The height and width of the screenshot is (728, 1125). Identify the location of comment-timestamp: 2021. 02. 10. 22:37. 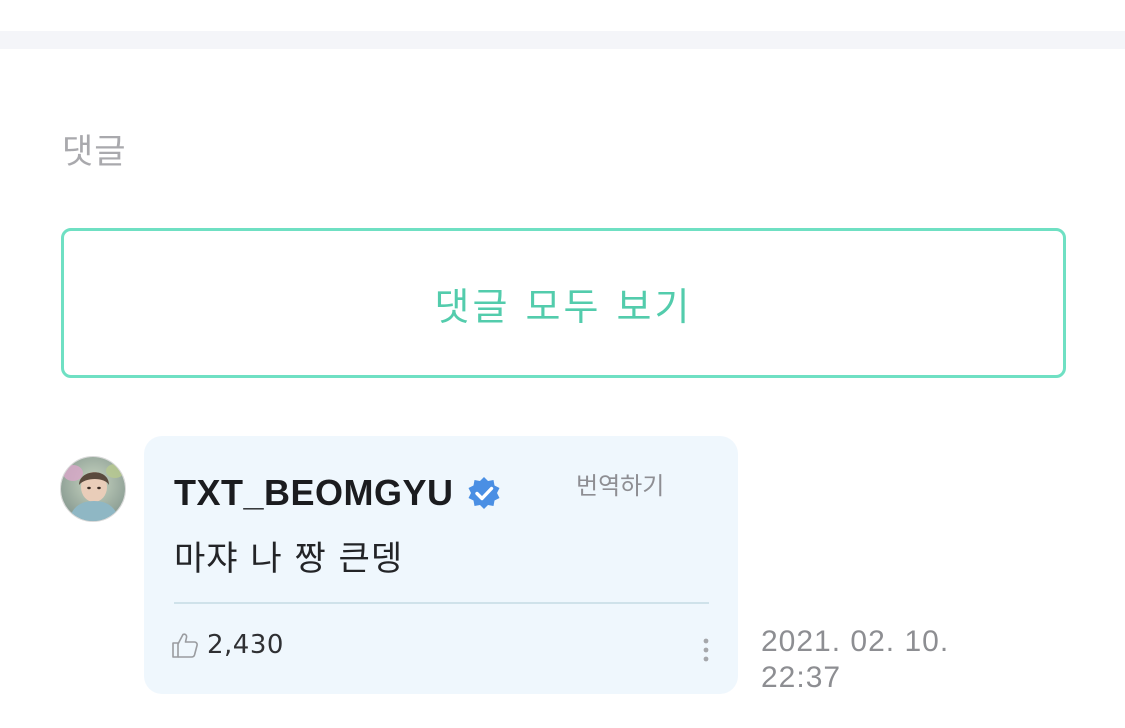
(891, 660).